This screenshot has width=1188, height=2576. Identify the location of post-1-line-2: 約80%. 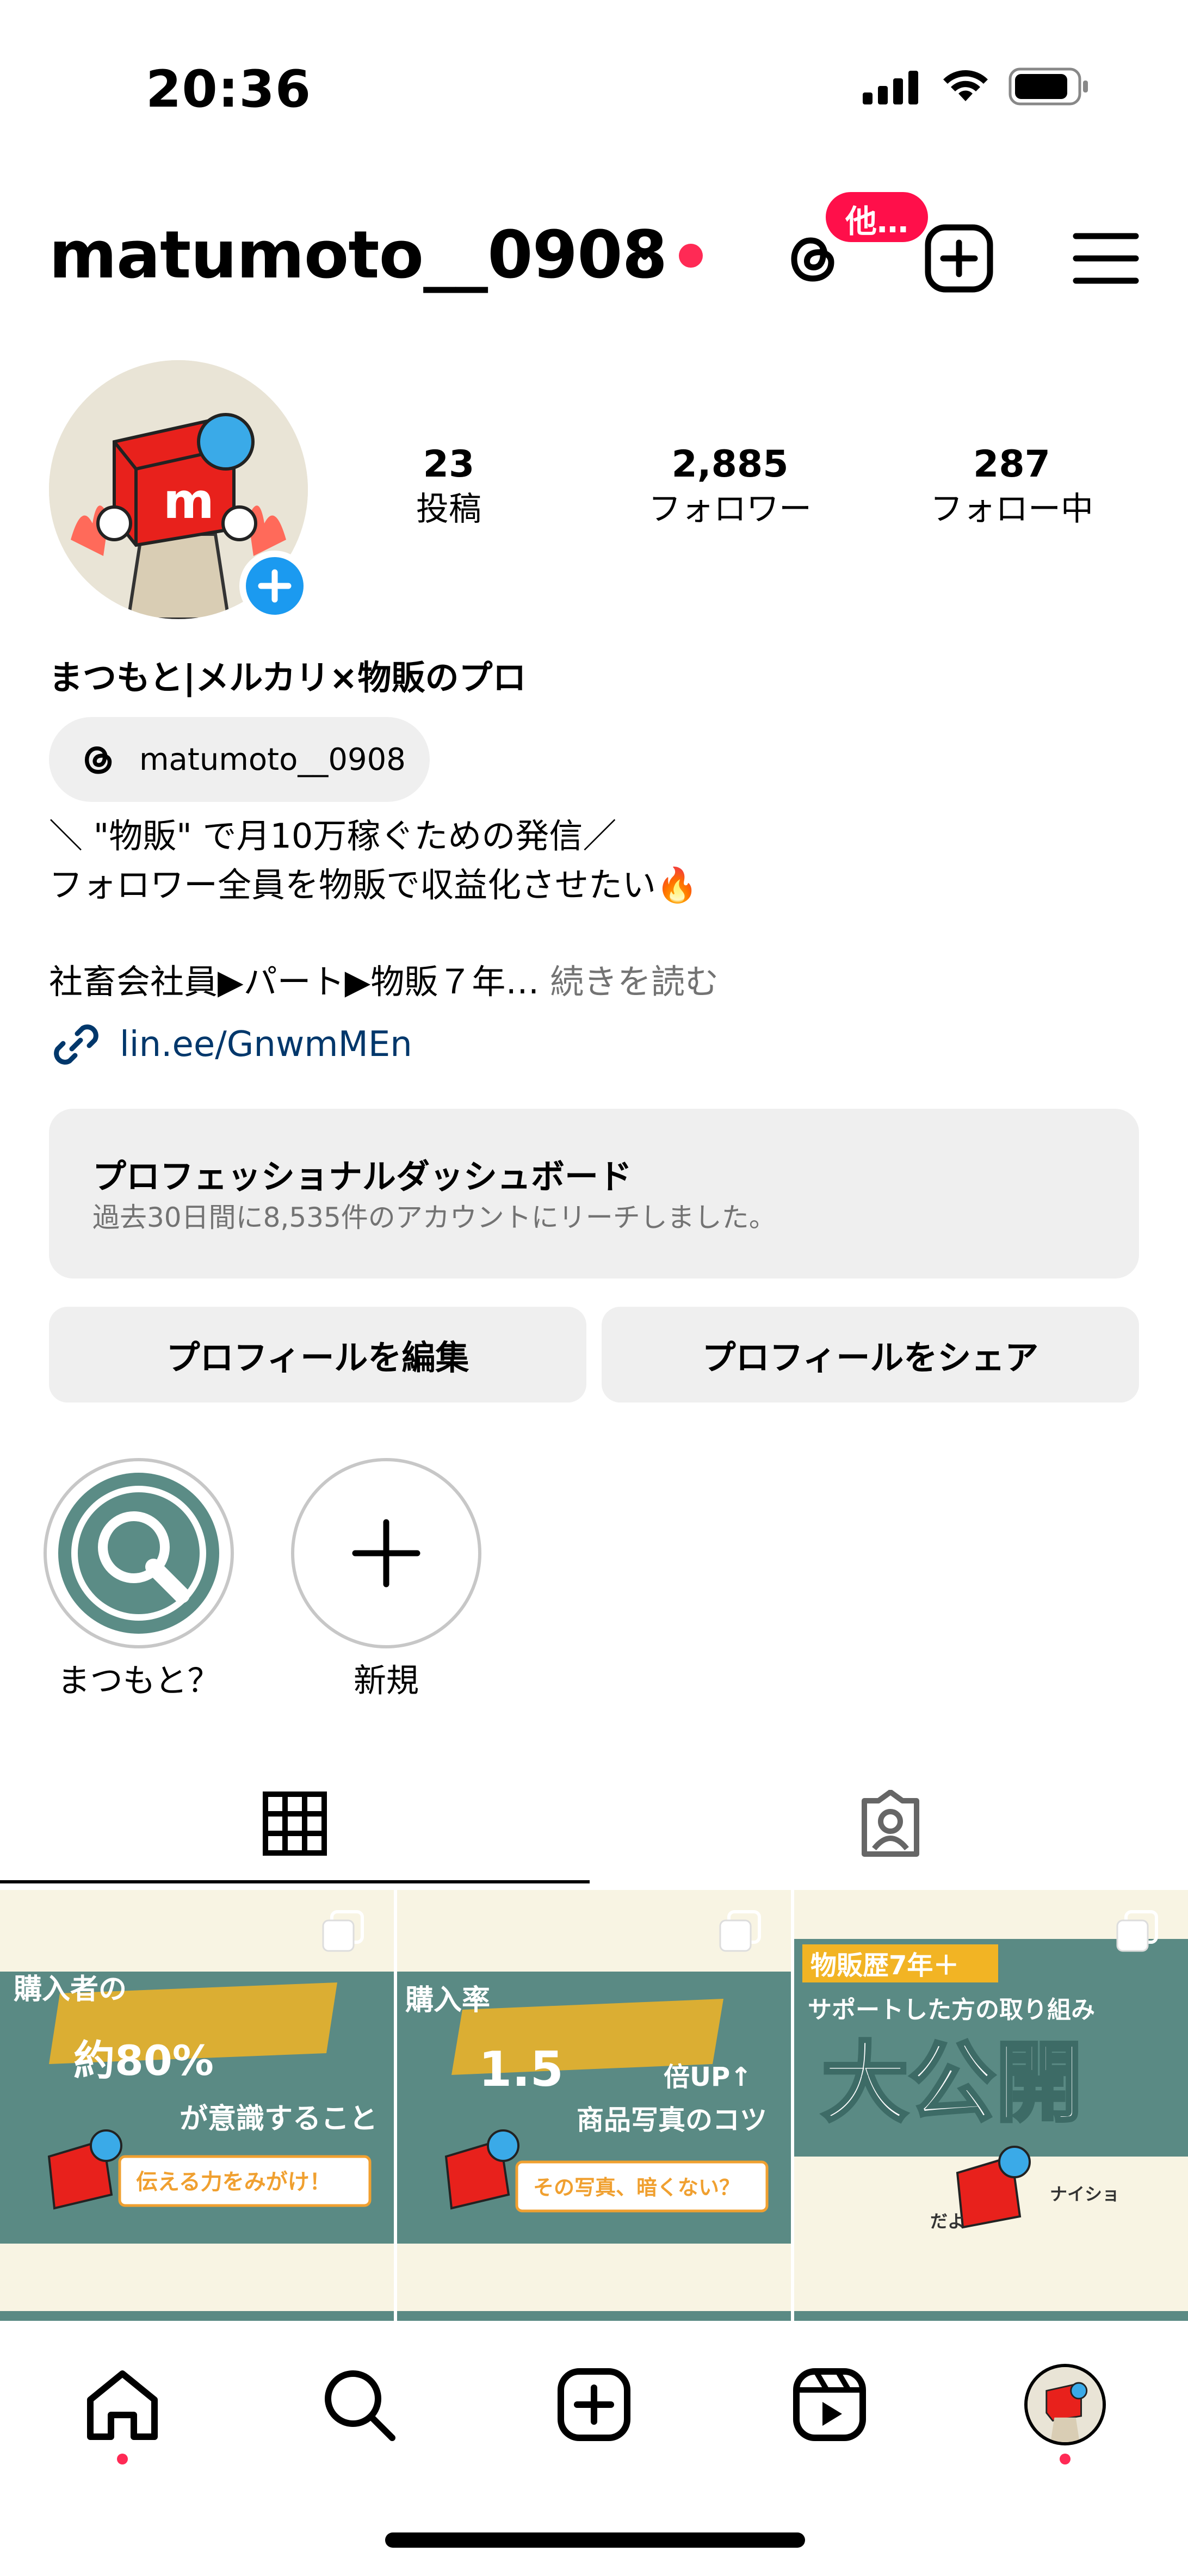
(143, 2060).